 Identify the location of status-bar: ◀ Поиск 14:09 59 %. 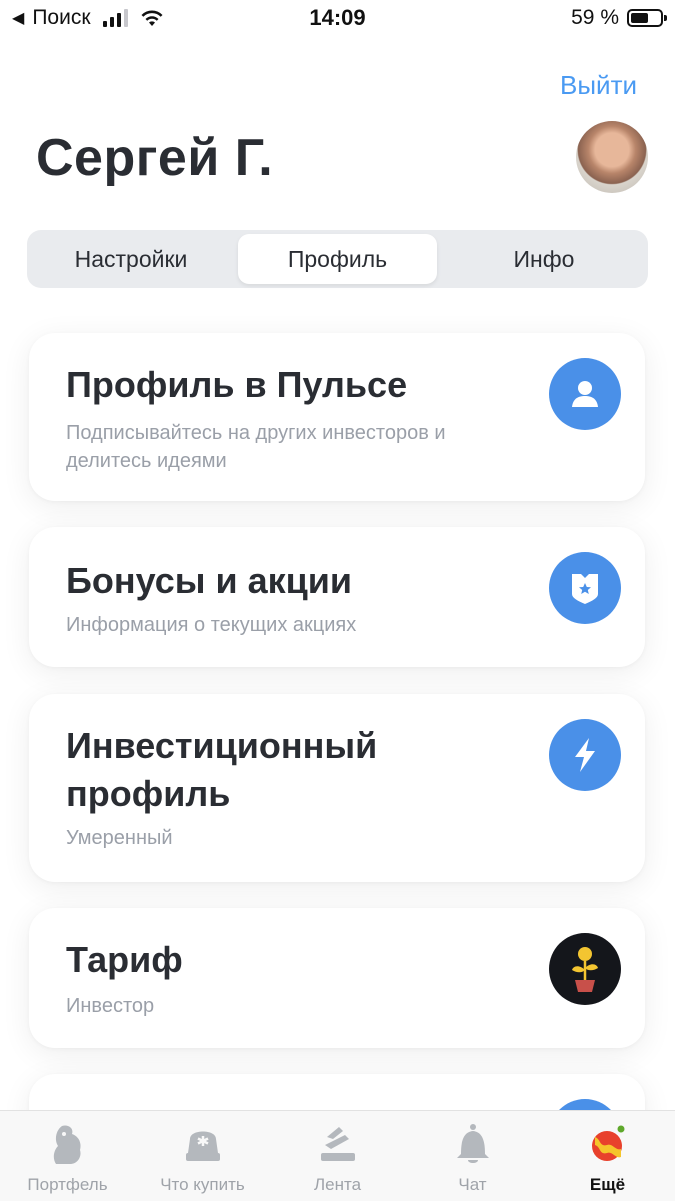
(337, 20).